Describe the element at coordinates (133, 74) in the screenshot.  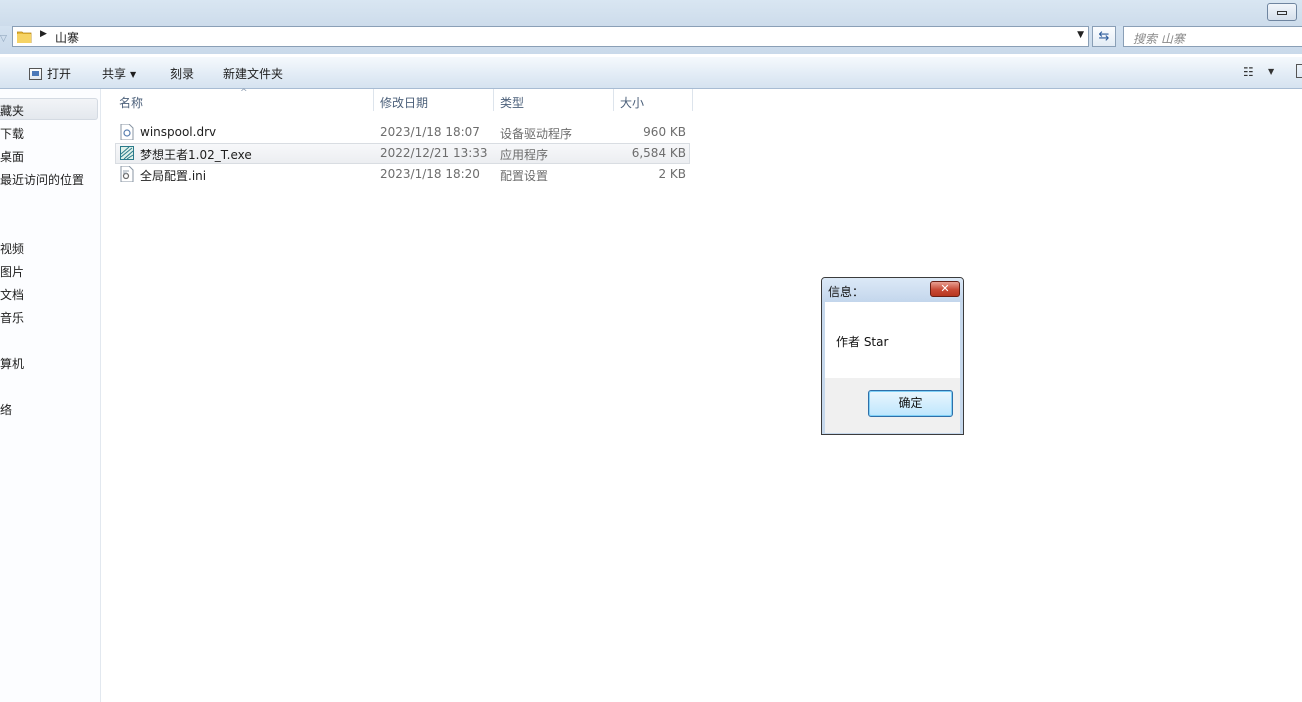
I see `chevron-down-icon: ▼` at that location.